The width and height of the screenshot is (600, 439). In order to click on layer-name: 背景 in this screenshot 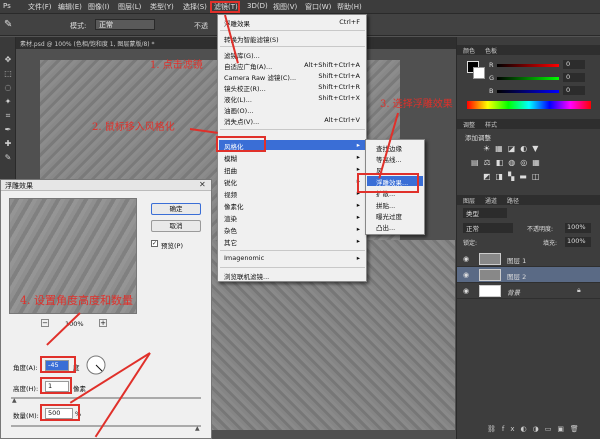, I will do `click(513, 293)`.